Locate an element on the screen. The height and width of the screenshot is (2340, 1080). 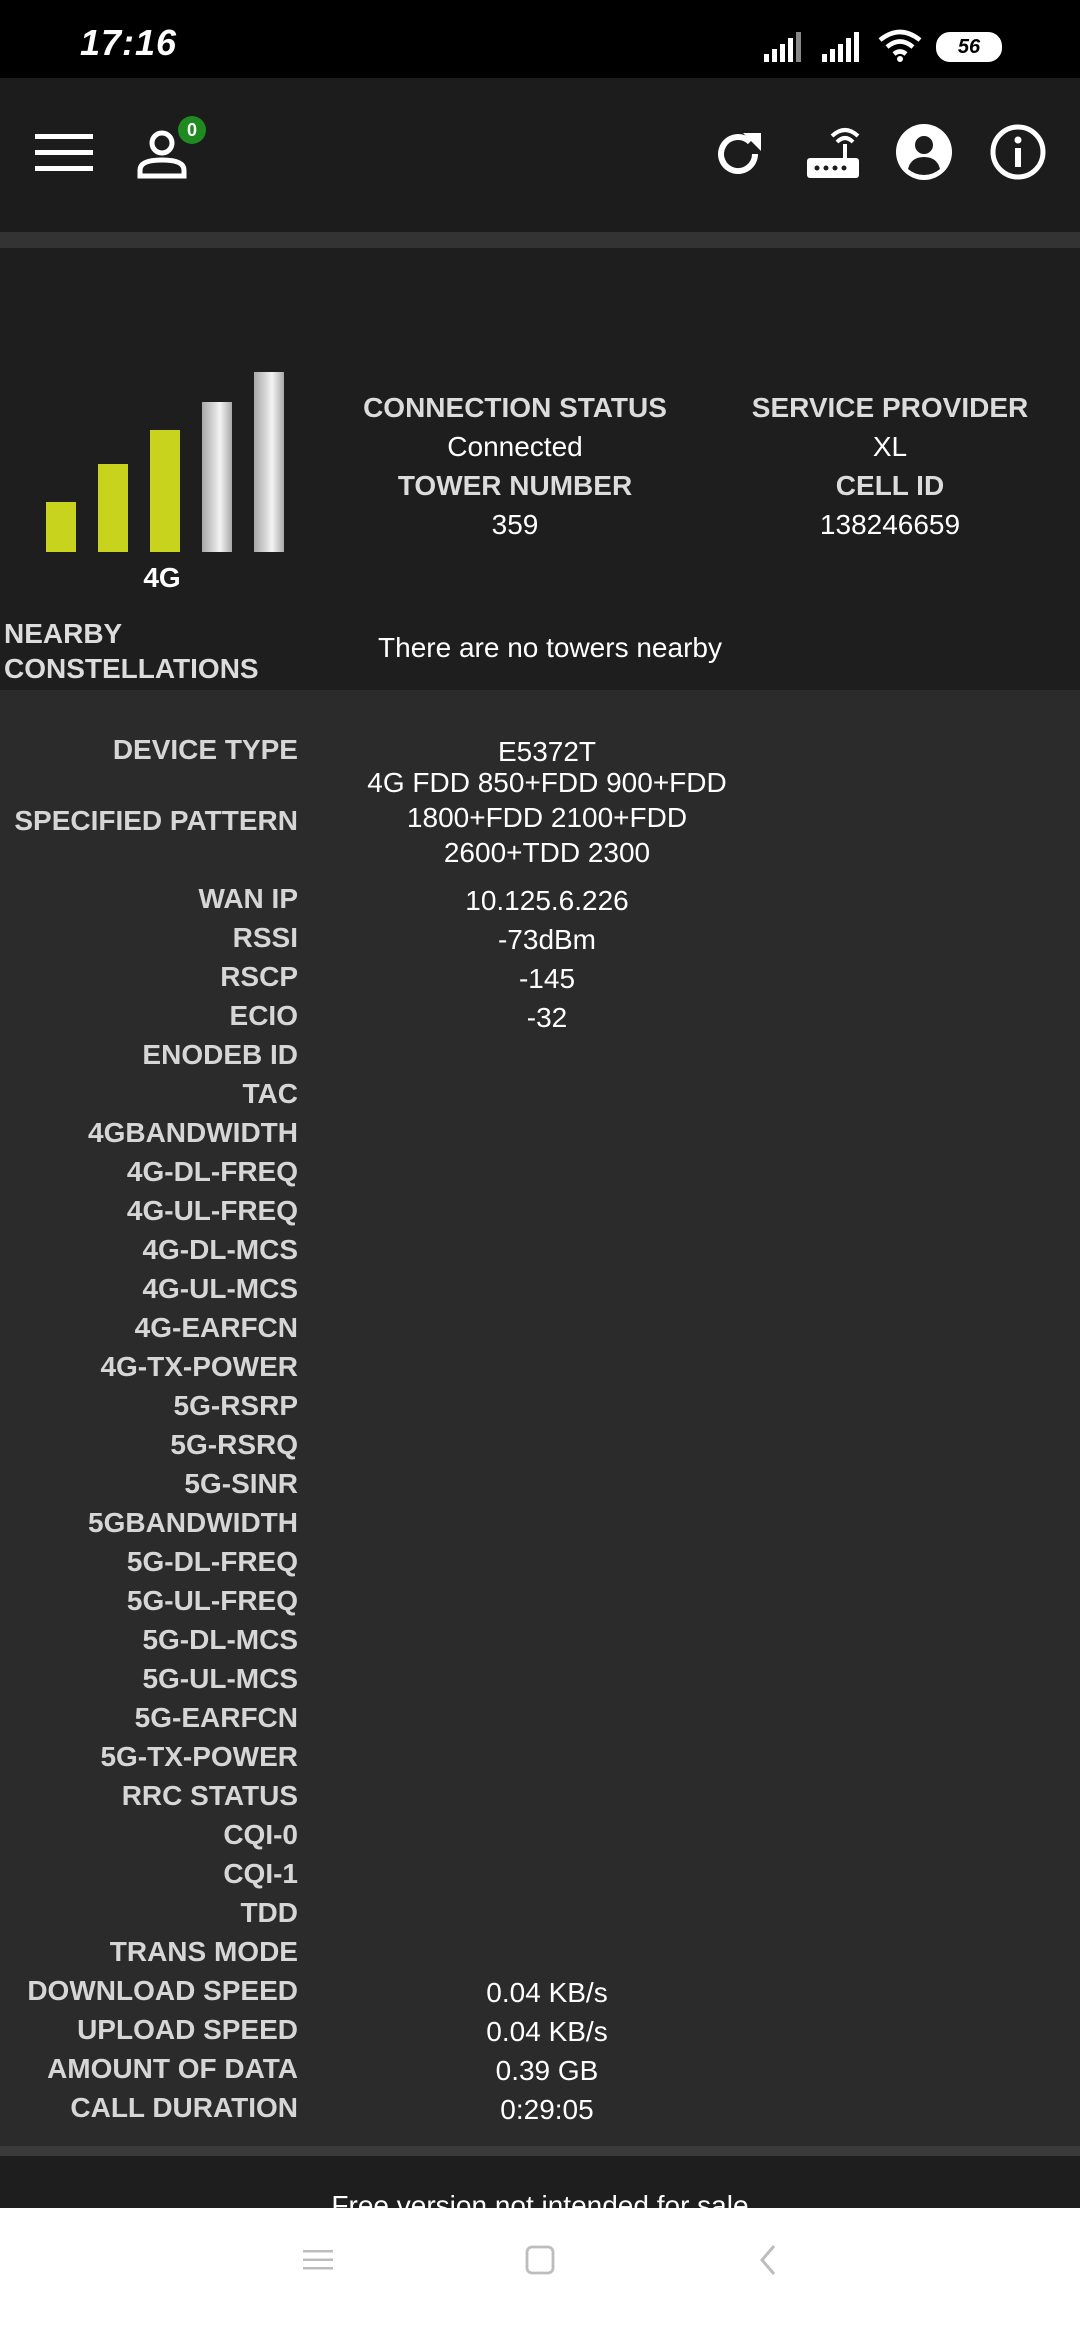
refresh-icon is located at coordinates (739, 154).